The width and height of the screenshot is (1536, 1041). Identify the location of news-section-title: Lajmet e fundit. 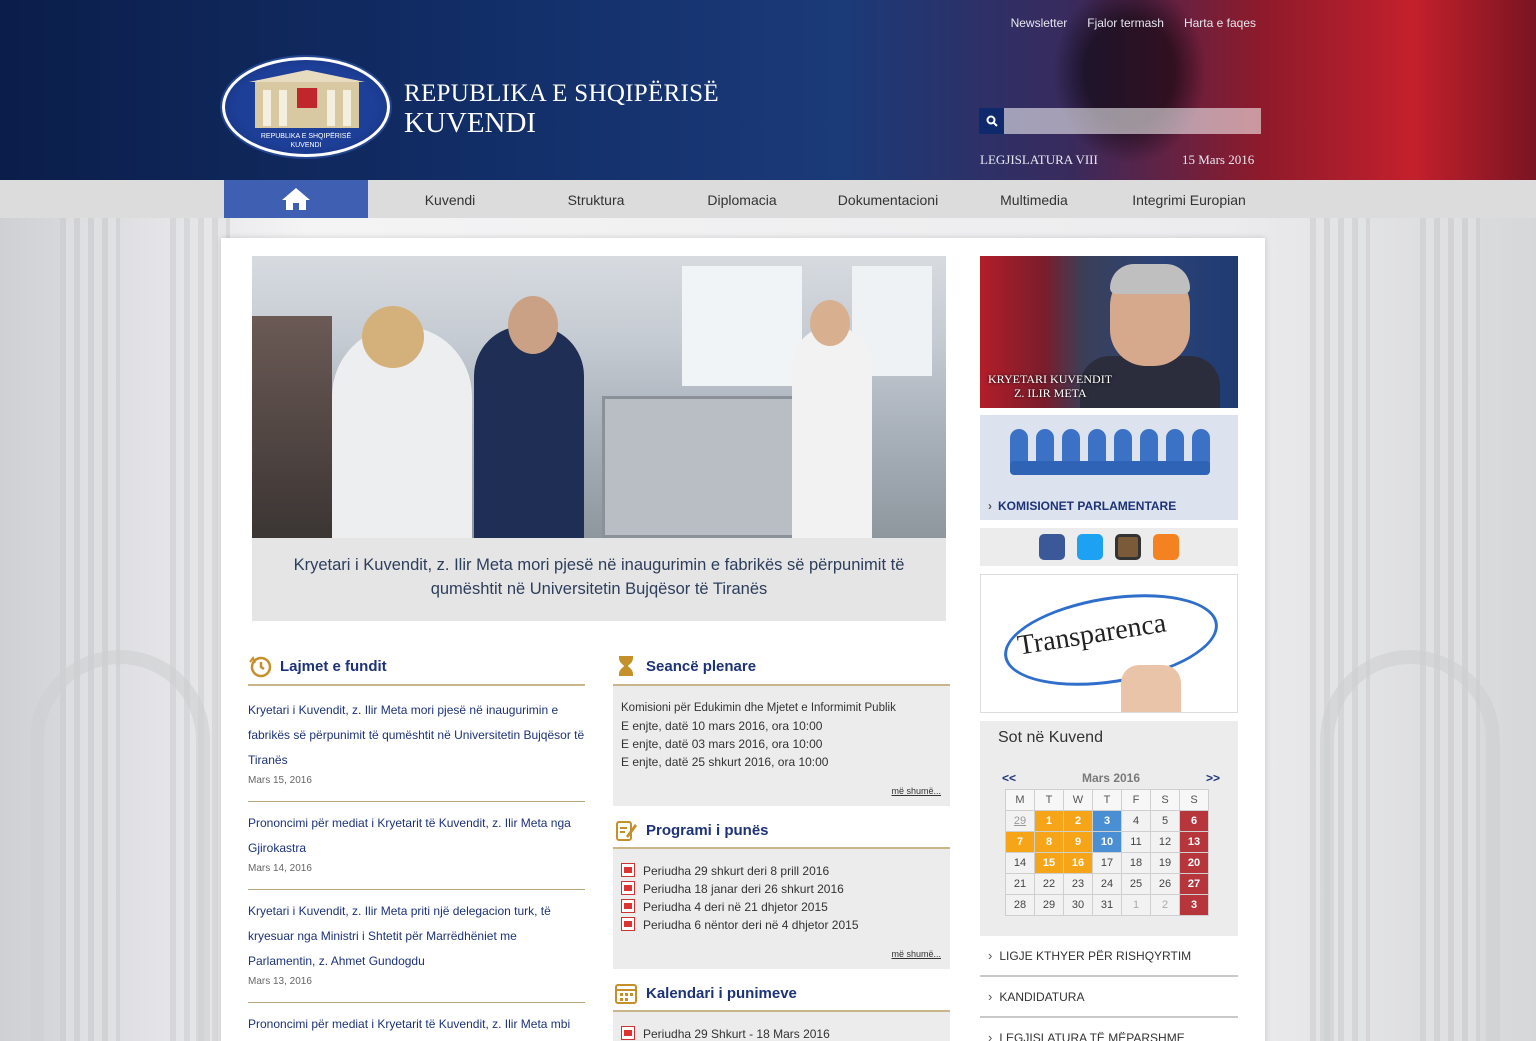
(317, 666).